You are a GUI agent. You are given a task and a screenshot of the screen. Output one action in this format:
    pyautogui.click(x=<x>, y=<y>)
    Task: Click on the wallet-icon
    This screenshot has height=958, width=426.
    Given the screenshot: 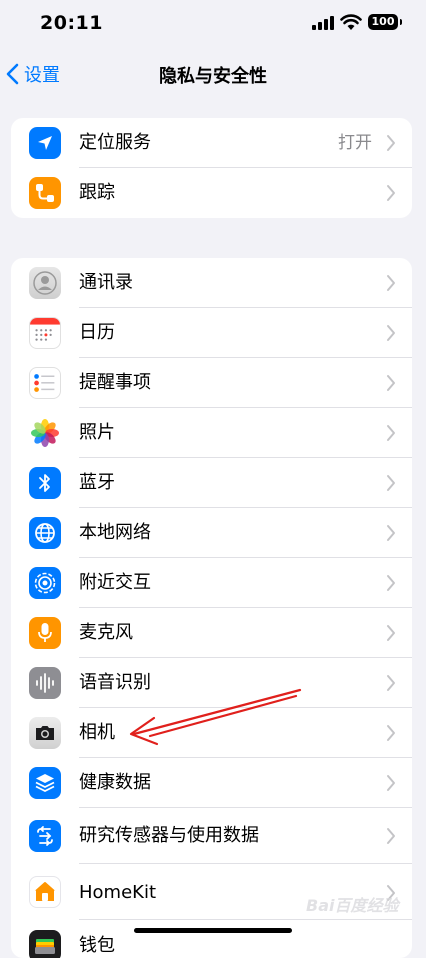 What is the action you would take?
    pyautogui.click(x=45, y=944)
    